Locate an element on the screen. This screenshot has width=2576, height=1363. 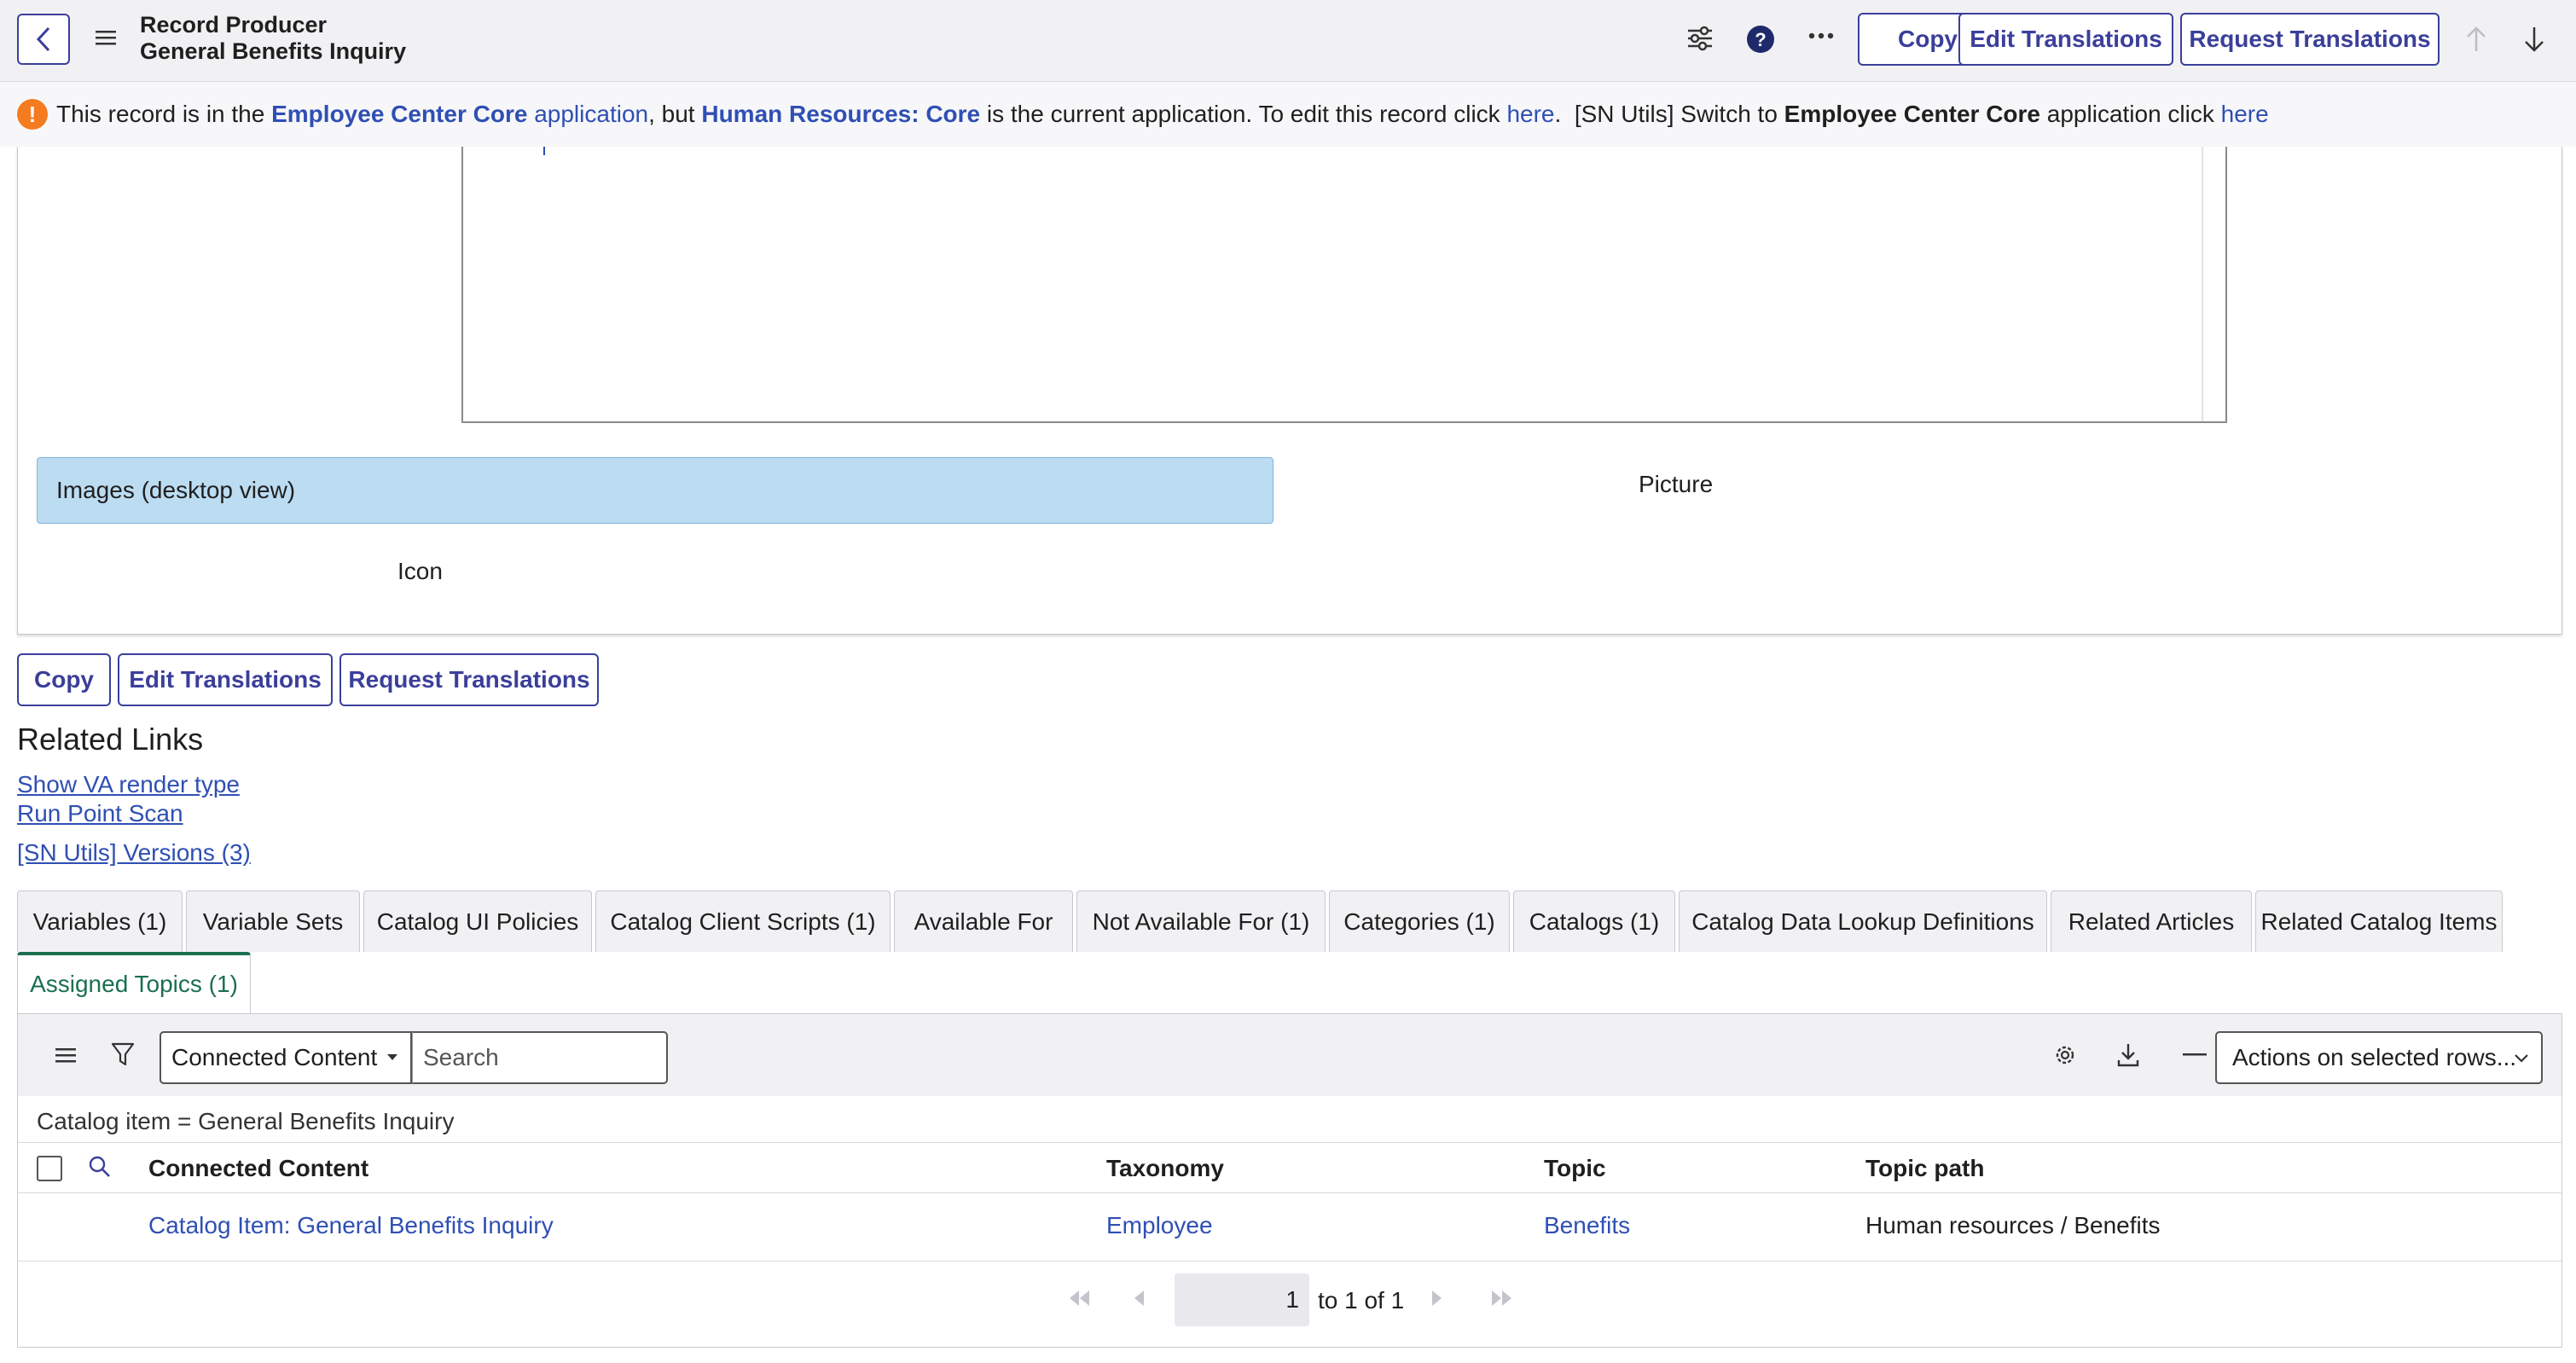
column-header-connected-content: Connected Content is located at coordinates (258, 1168).